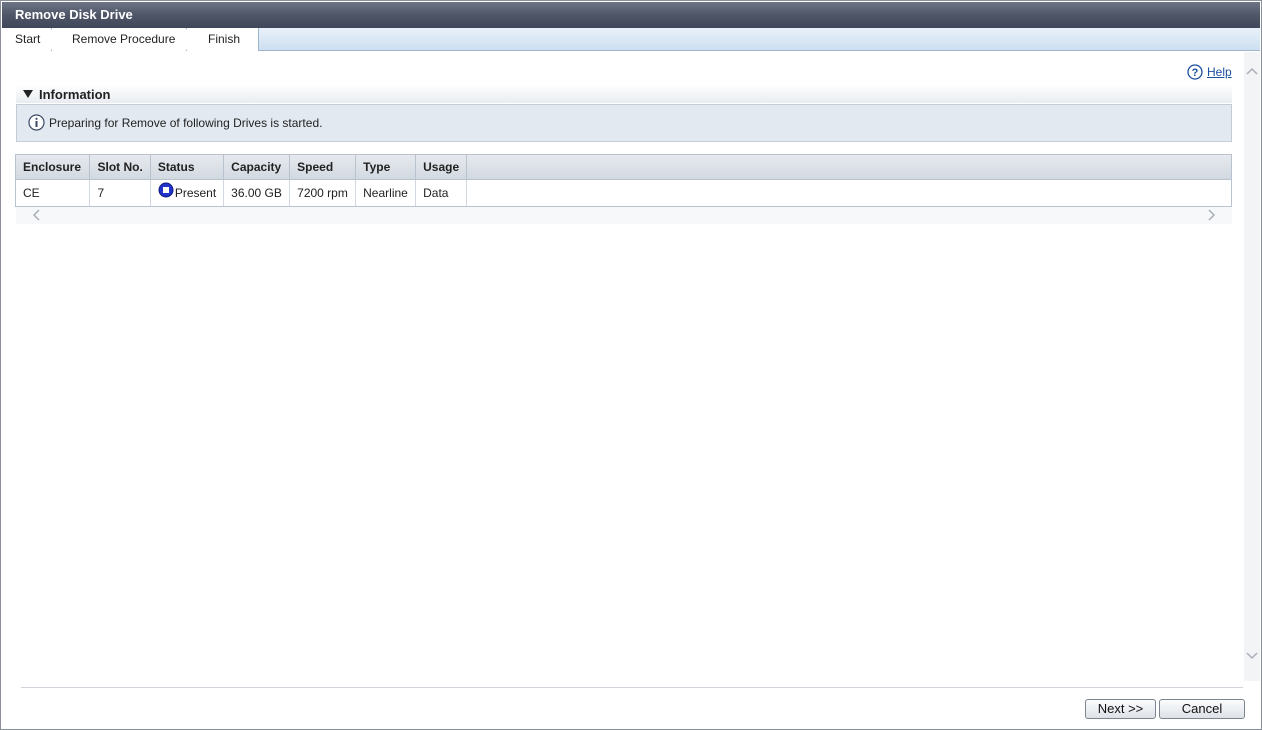 The width and height of the screenshot is (1262, 730). Describe the element at coordinates (195, 192) in the screenshot. I see `status-text: Present` at that location.